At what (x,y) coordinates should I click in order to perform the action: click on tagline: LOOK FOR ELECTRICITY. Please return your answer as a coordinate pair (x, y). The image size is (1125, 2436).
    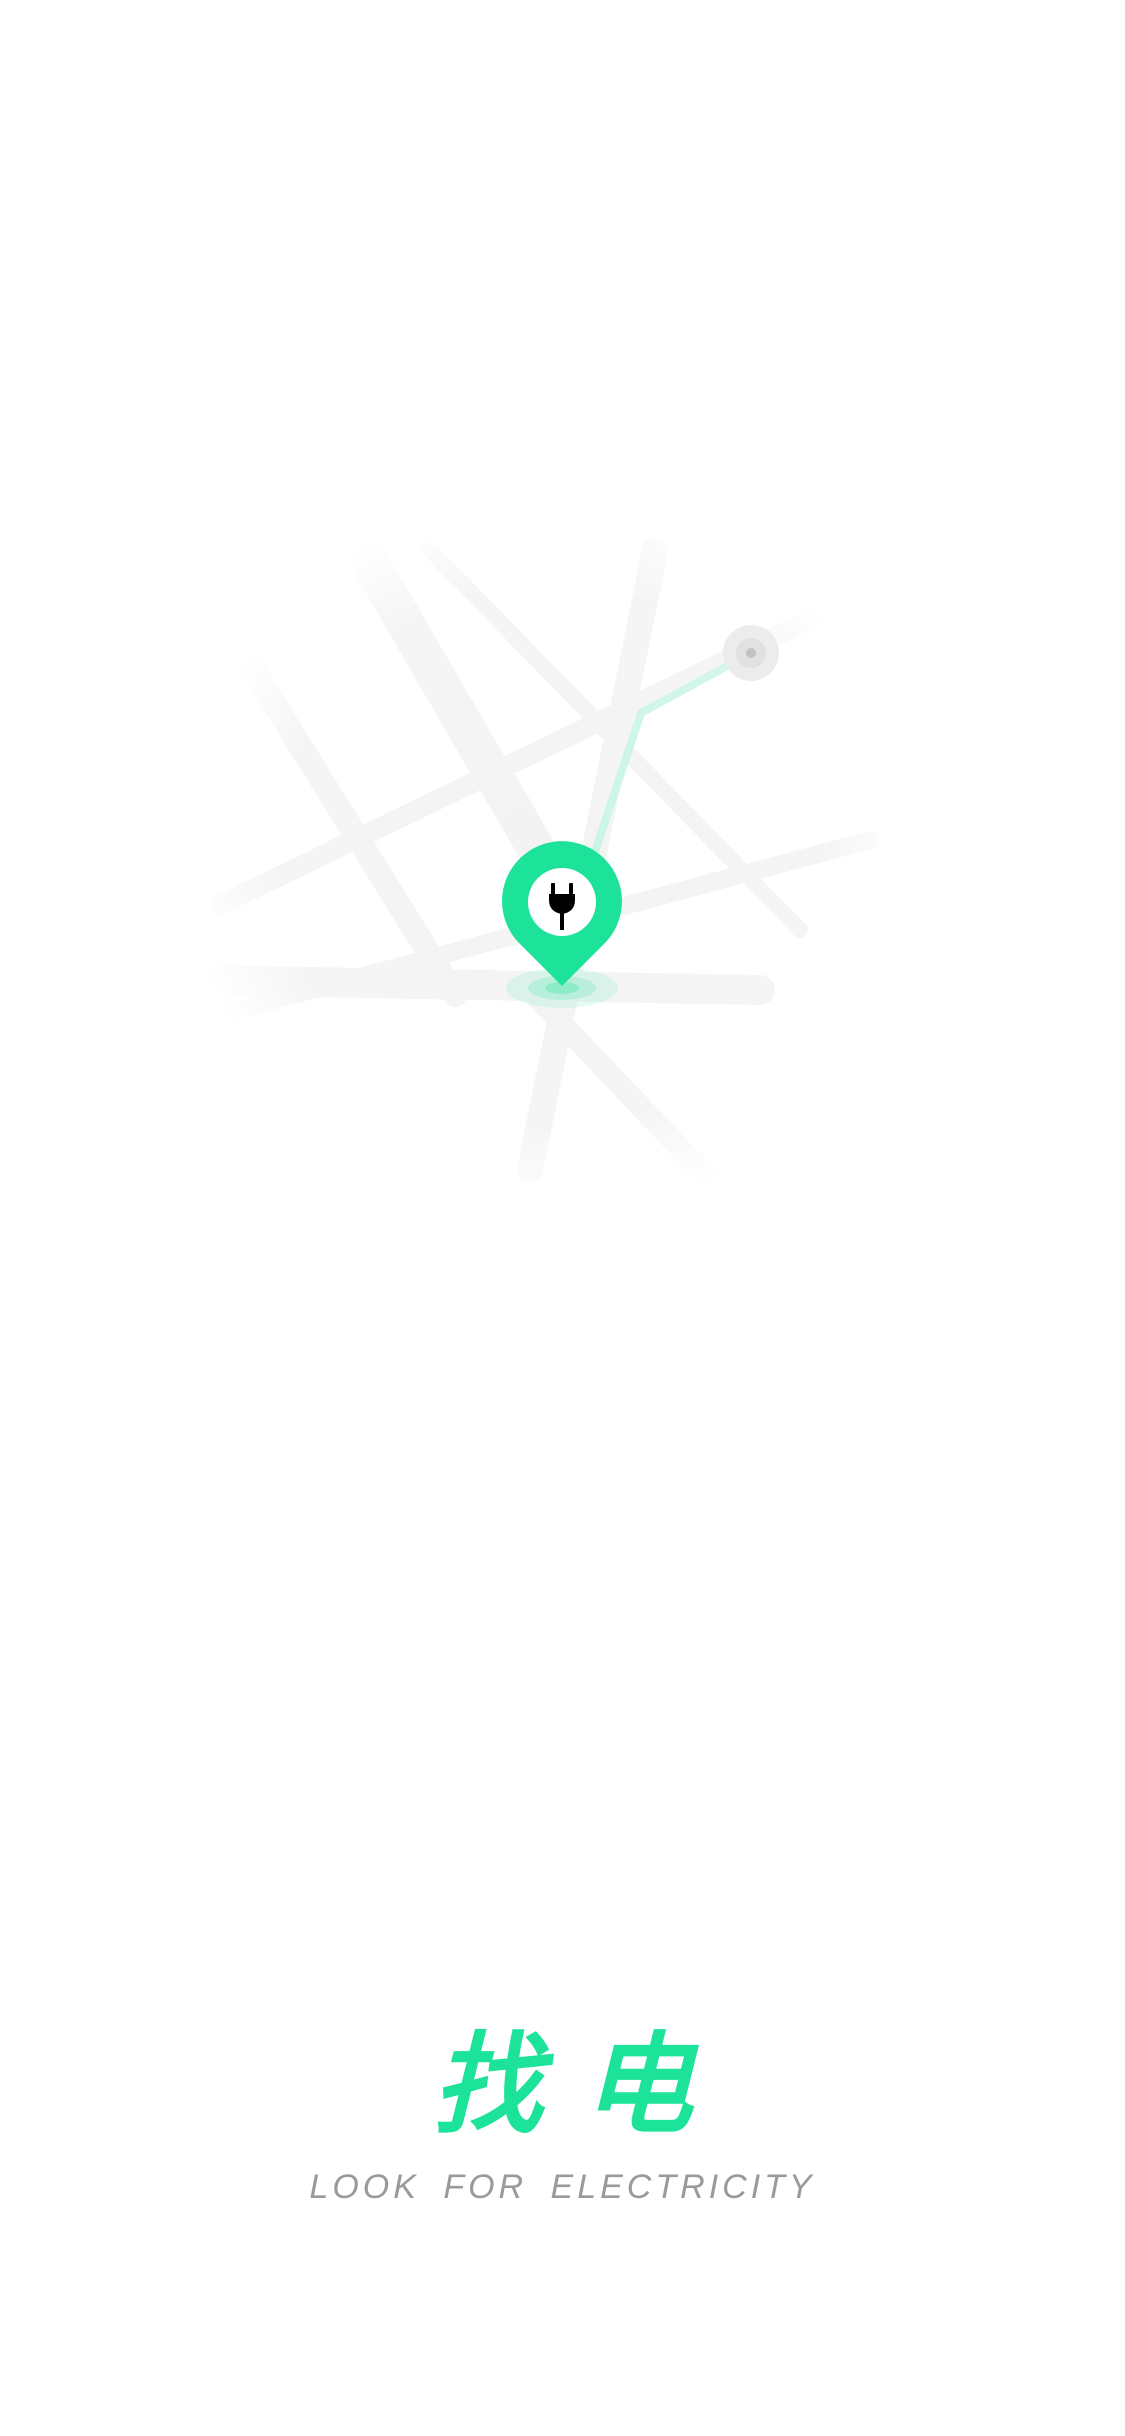
    Looking at the image, I should click on (562, 2187).